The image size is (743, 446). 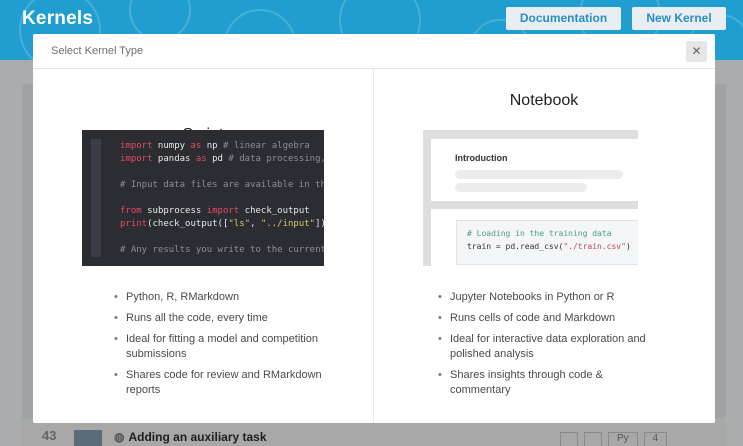 I want to click on kernel-thumbnail, so click(x=88, y=438).